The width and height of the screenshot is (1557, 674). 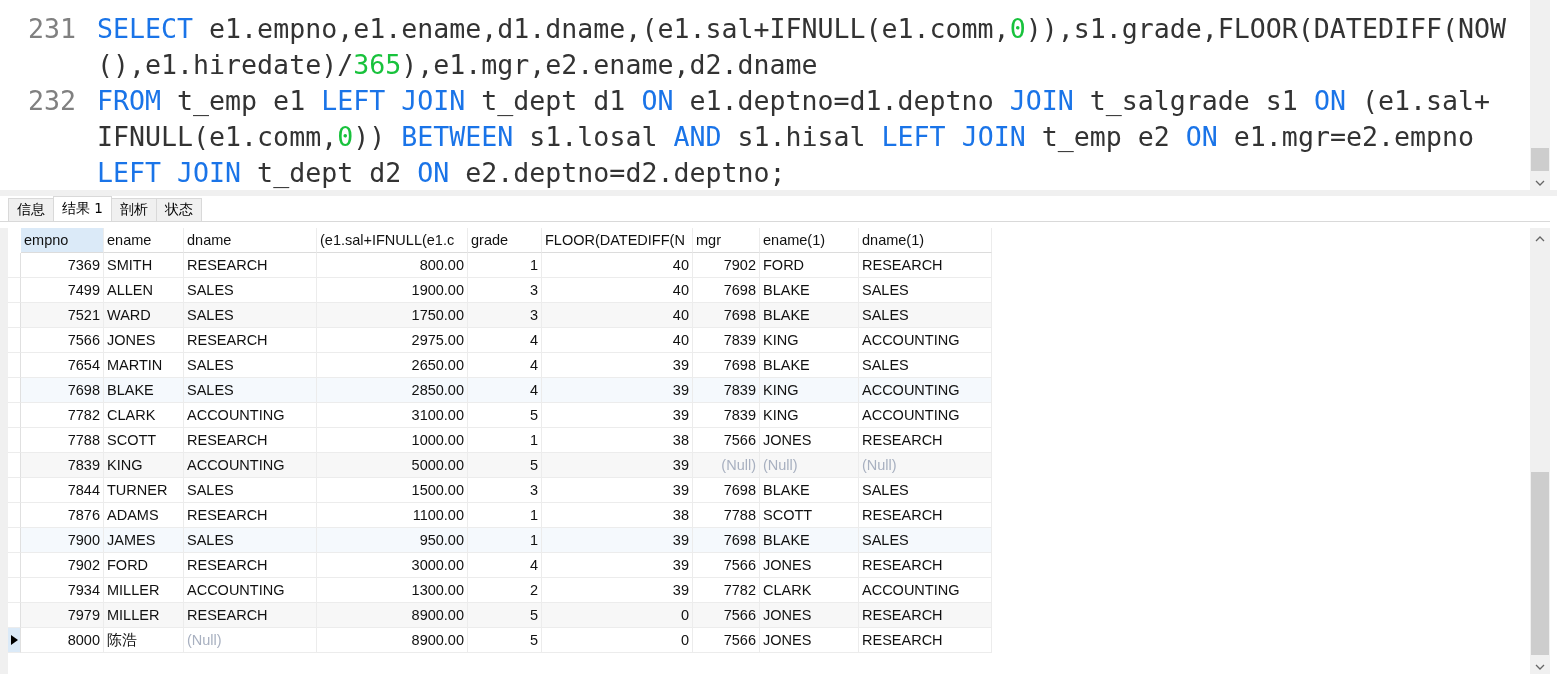 I want to click on column-header: ename(1), so click(x=809, y=240).